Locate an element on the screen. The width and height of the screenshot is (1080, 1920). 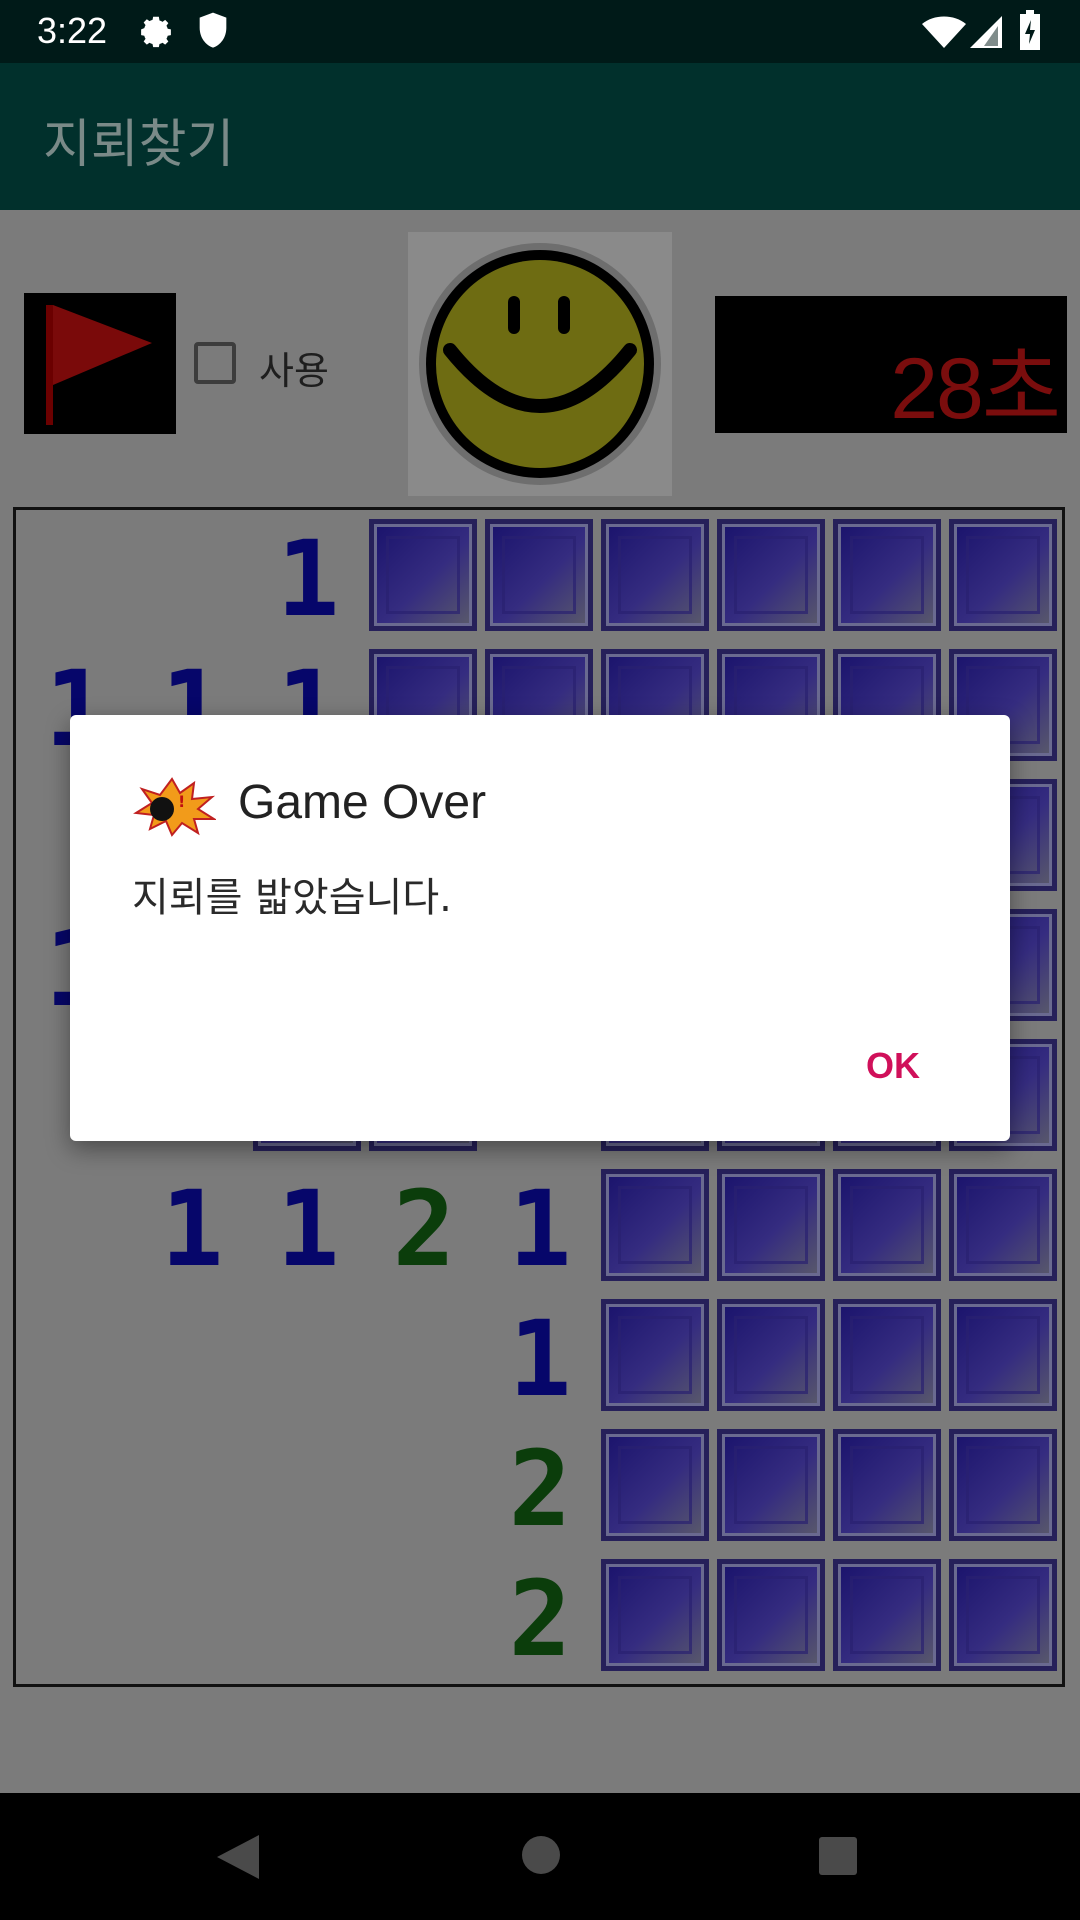
recents-icon is located at coordinates (838, 1856).